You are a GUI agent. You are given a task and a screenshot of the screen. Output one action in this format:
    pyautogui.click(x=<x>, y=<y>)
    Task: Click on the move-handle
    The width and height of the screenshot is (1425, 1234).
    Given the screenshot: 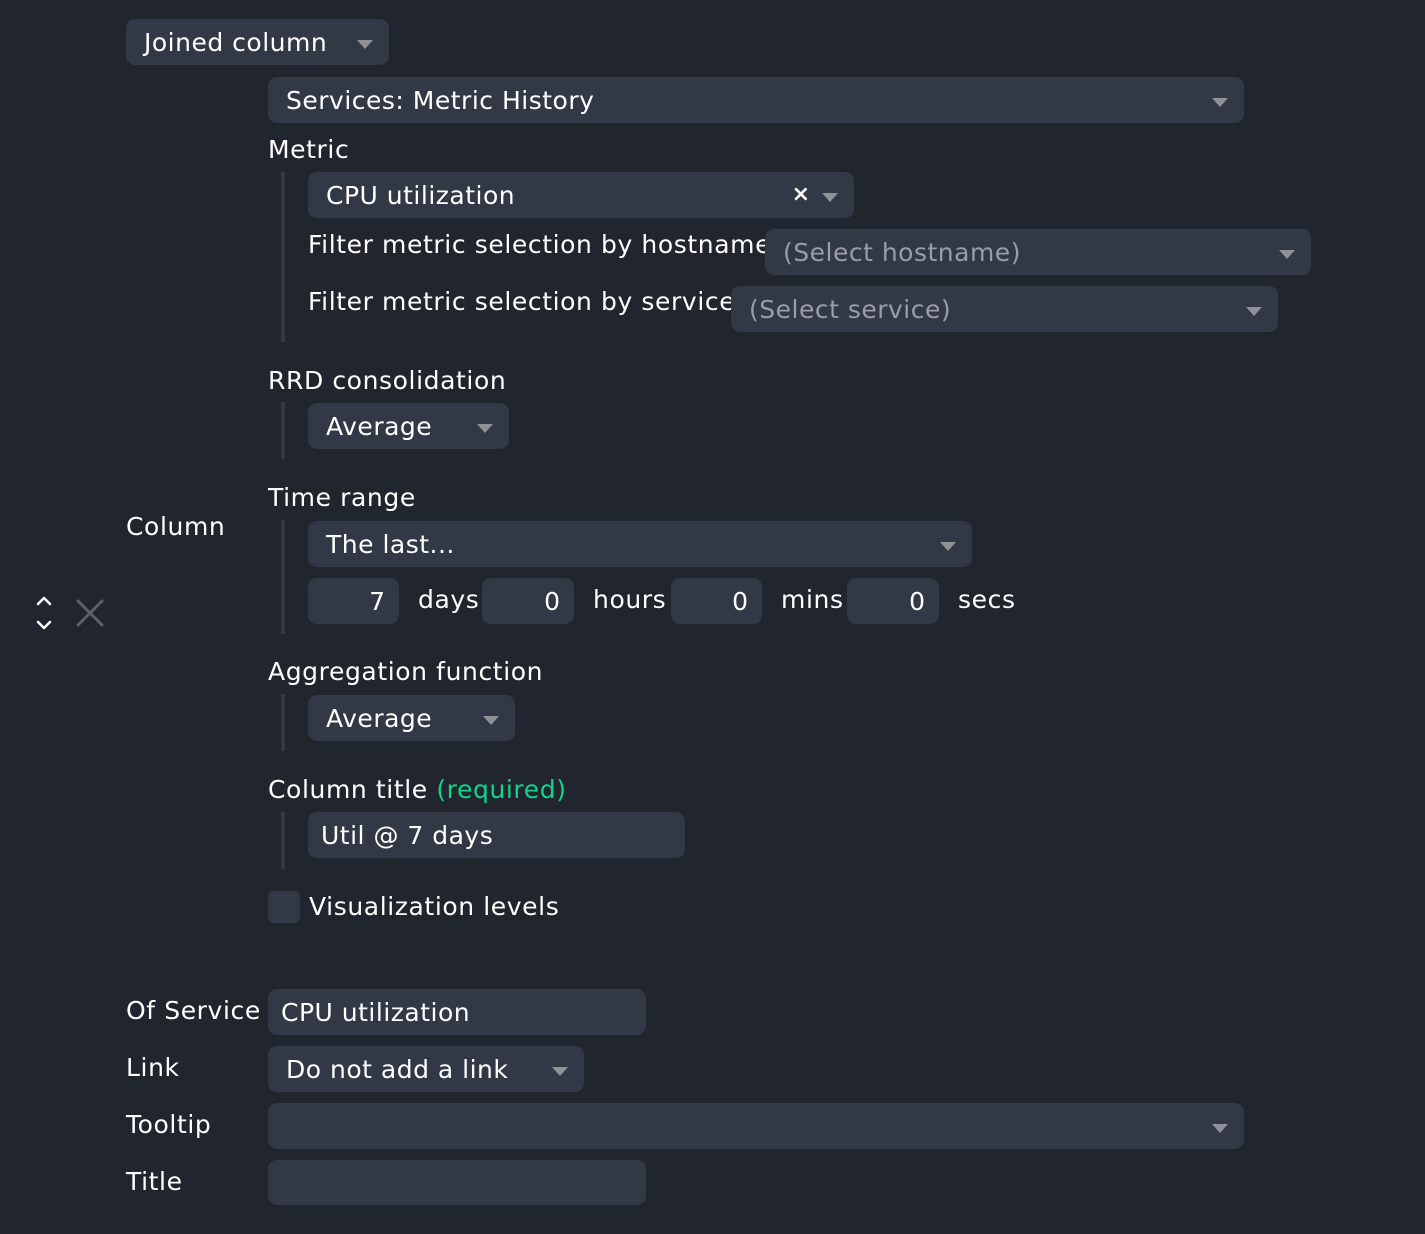 What is the action you would take?
    pyautogui.click(x=44, y=614)
    